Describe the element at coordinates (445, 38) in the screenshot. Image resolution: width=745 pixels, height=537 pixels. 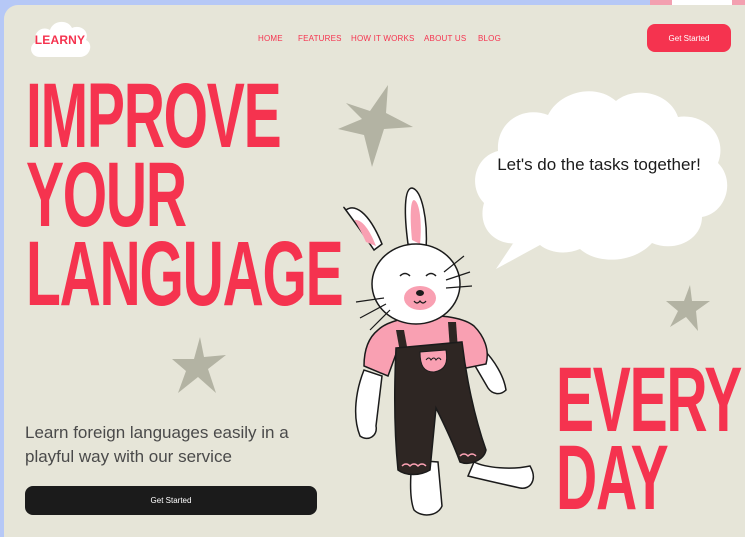
I see `nav-item-about-us: ABOUT US` at that location.